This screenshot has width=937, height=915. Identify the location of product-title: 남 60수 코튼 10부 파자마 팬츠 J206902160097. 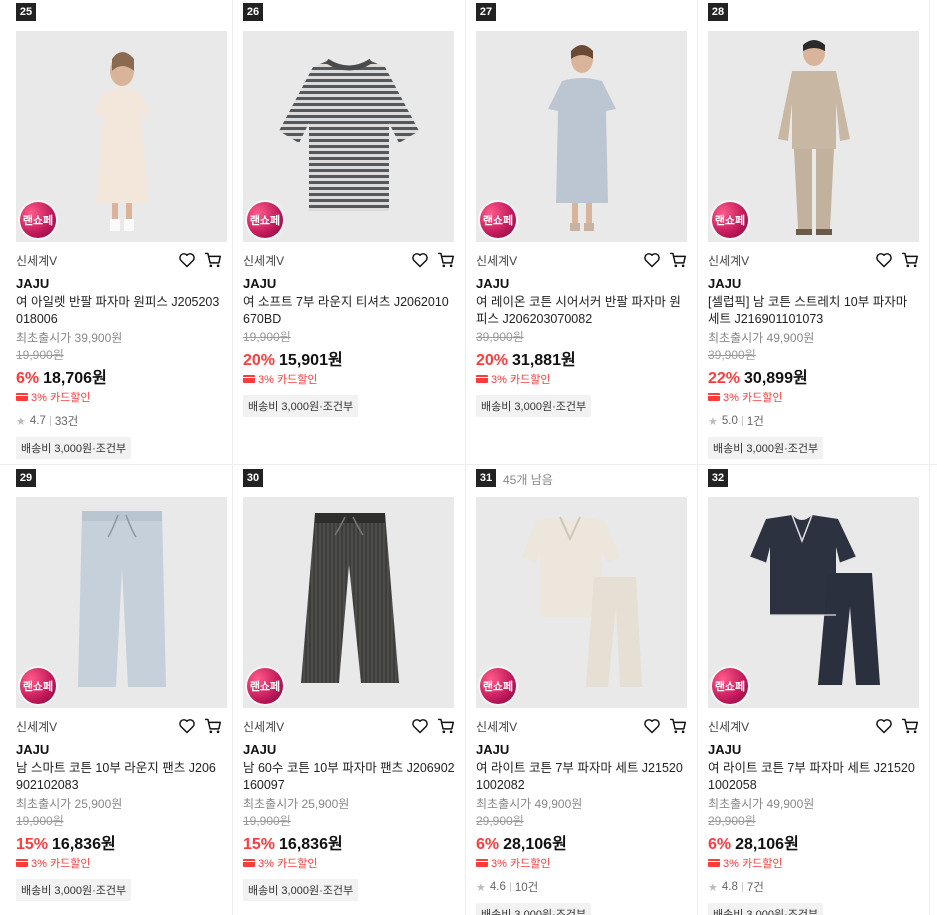
(349, 777).